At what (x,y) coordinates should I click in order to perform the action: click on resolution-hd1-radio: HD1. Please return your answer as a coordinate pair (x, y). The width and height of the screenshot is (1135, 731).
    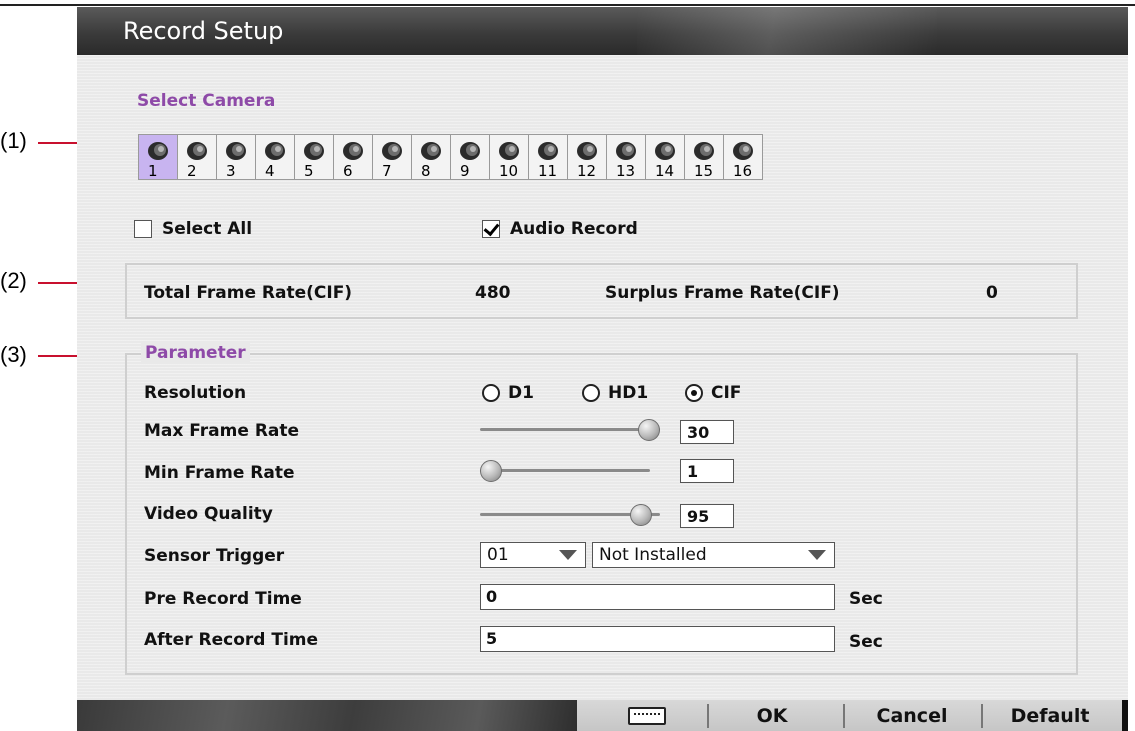
    Looking at the image, I should click on (615, 393).